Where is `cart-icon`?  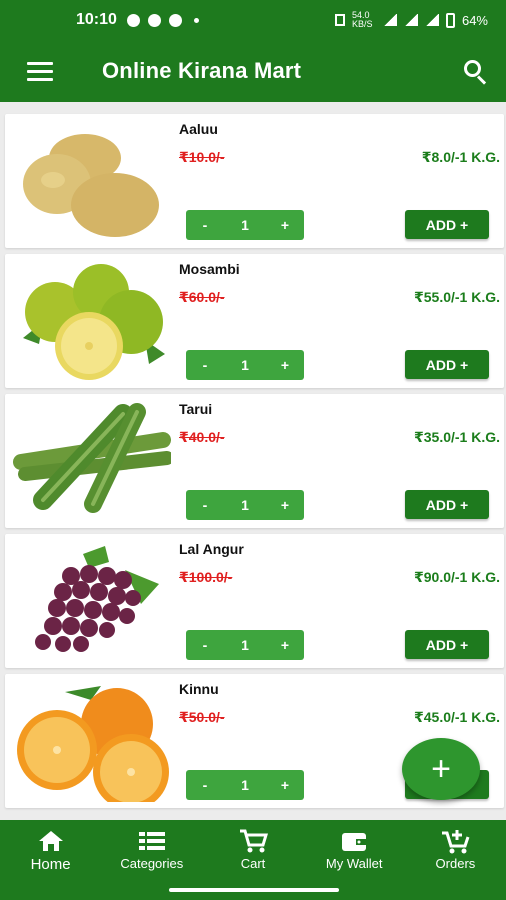 cart-icon is located at coordinates (253, 841).